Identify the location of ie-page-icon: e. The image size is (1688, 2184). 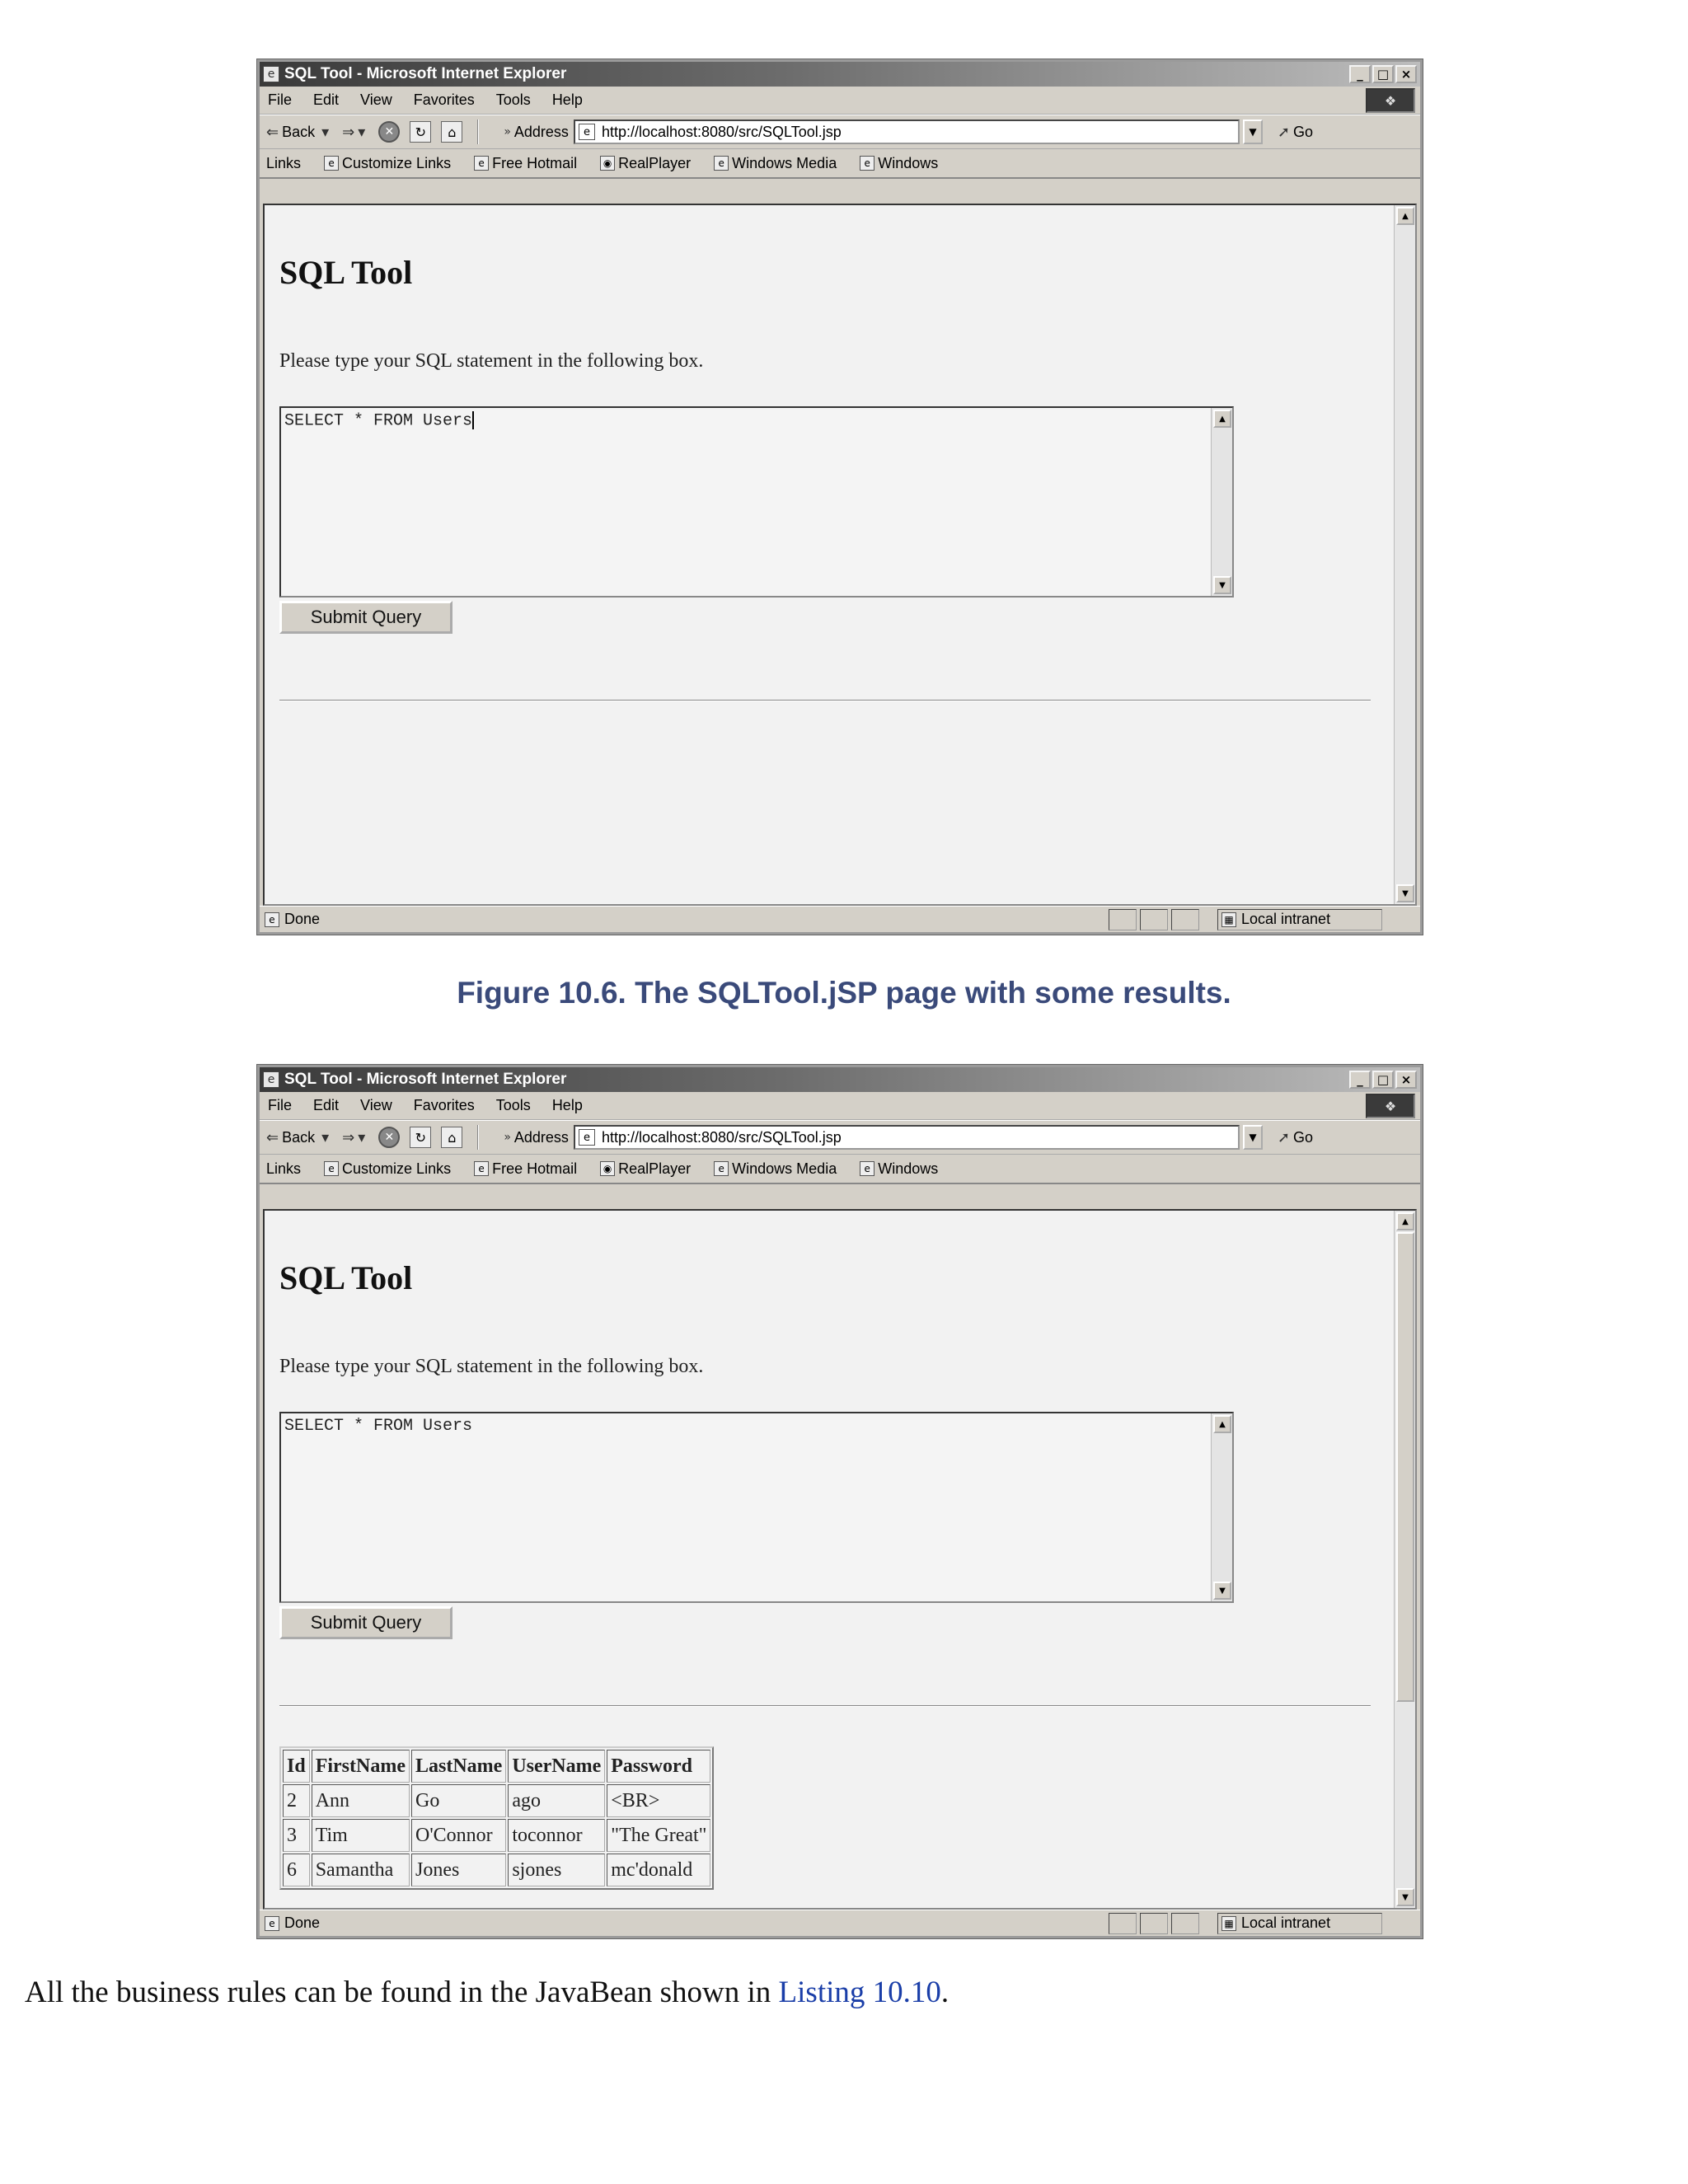
(271, 74).